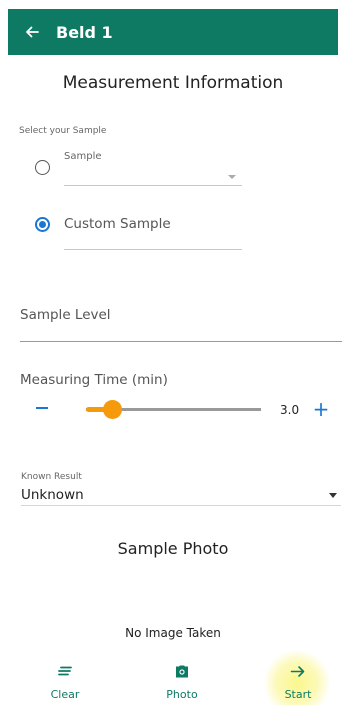 The height and width of the screenshot is (705, 347). I want to click on select-sample-label: Select your Sample, so click(63, 131).